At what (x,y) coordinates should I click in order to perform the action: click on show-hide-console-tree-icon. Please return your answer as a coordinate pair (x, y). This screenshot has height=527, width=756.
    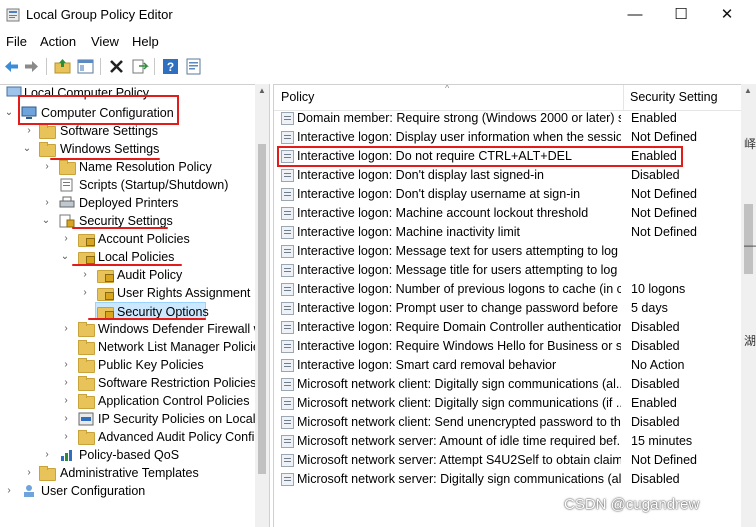
    Looking at the image, I should click on (85, 66).